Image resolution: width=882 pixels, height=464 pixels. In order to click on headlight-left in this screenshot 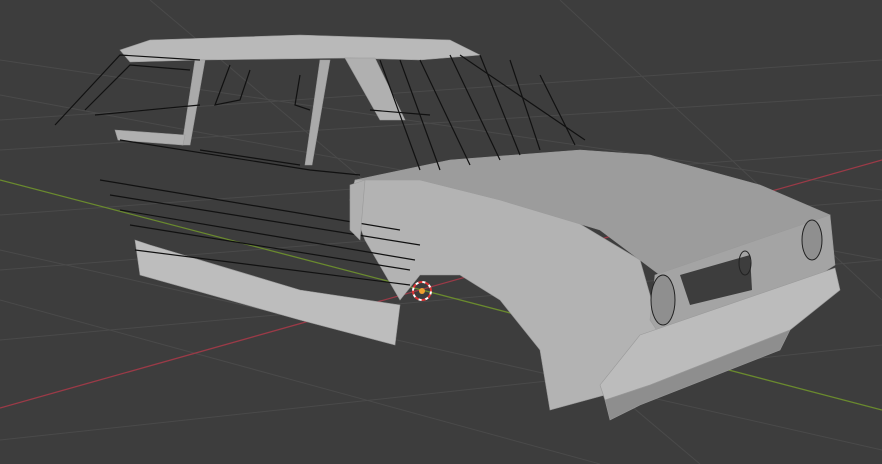, I will do `click(663, 300)`.